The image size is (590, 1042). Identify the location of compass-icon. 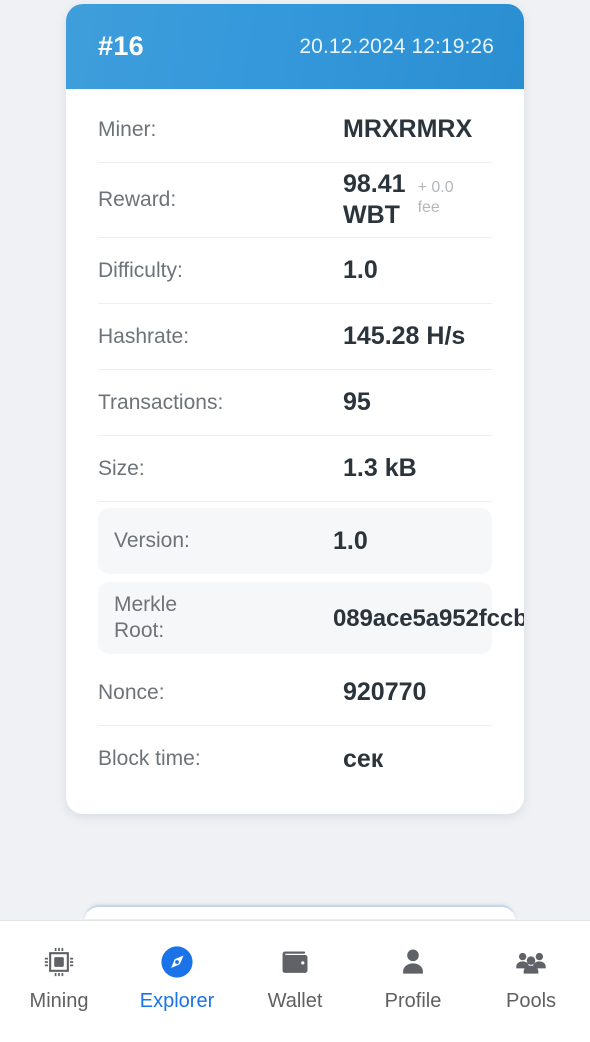
(177, 962).